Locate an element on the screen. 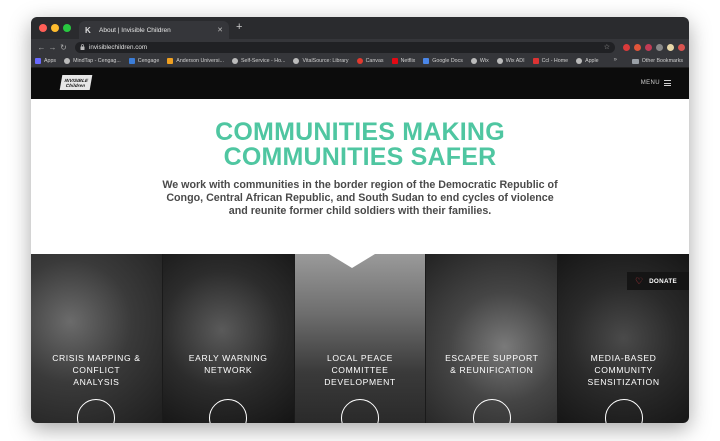 The image size is (720, 441). heart-icon: ♡ is located at coordinates (639, 280).